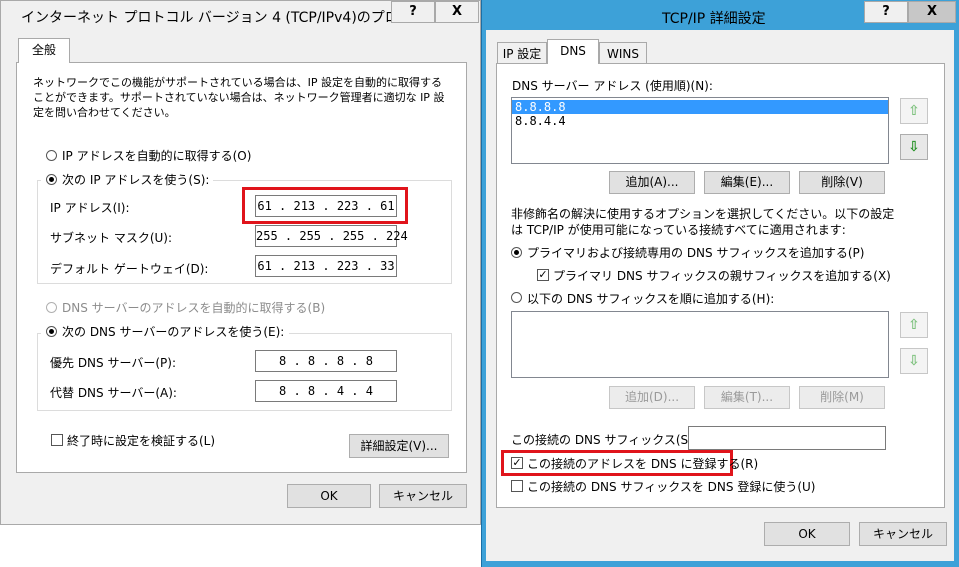  Describe the element at coordinates (650, 298) in the screenshot. I see `suffix-order-label: 以下の DNS サフィックスを順に追加する(H):` at that location.